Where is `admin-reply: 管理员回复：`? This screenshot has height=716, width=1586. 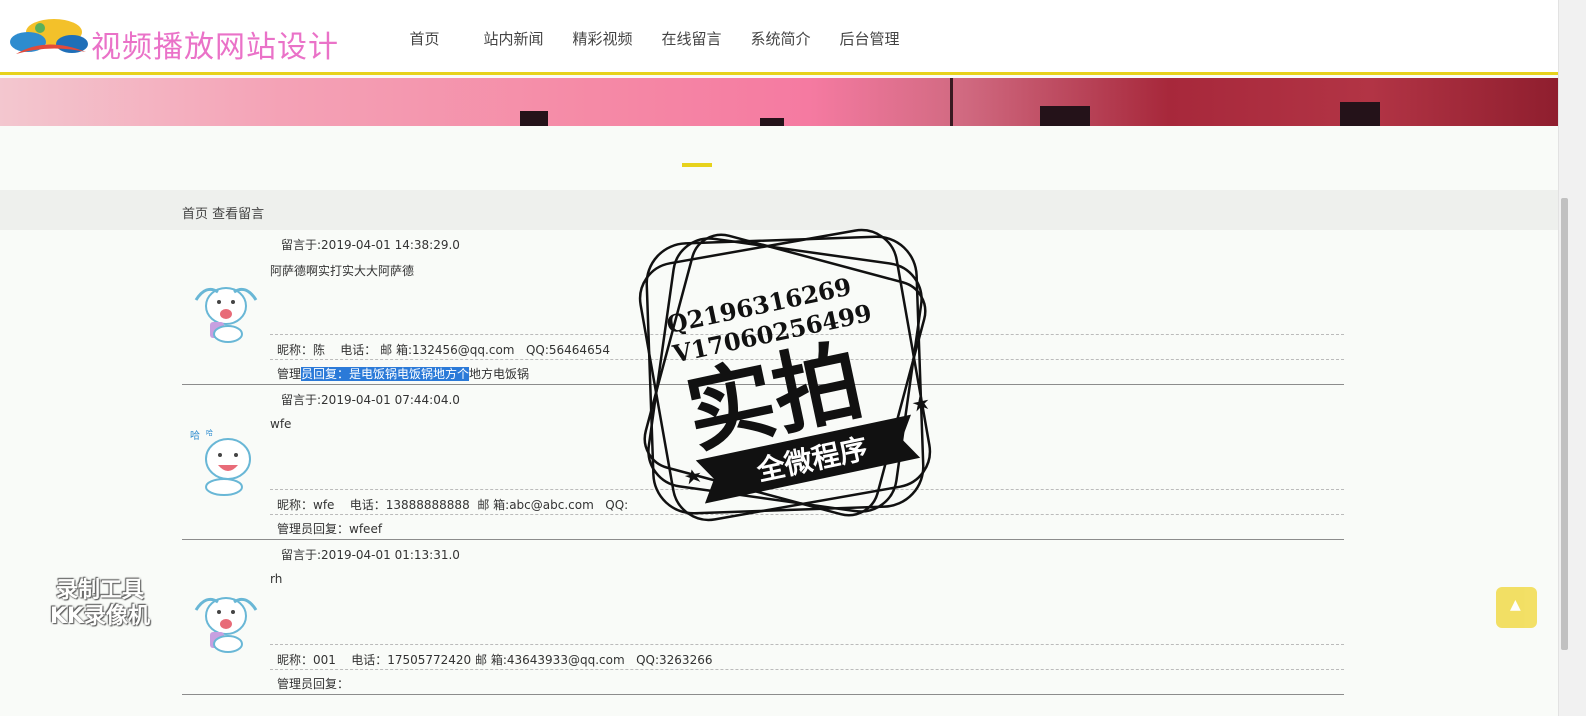 admin-reply: 管理员回复： is located at coordinates (313, 683).